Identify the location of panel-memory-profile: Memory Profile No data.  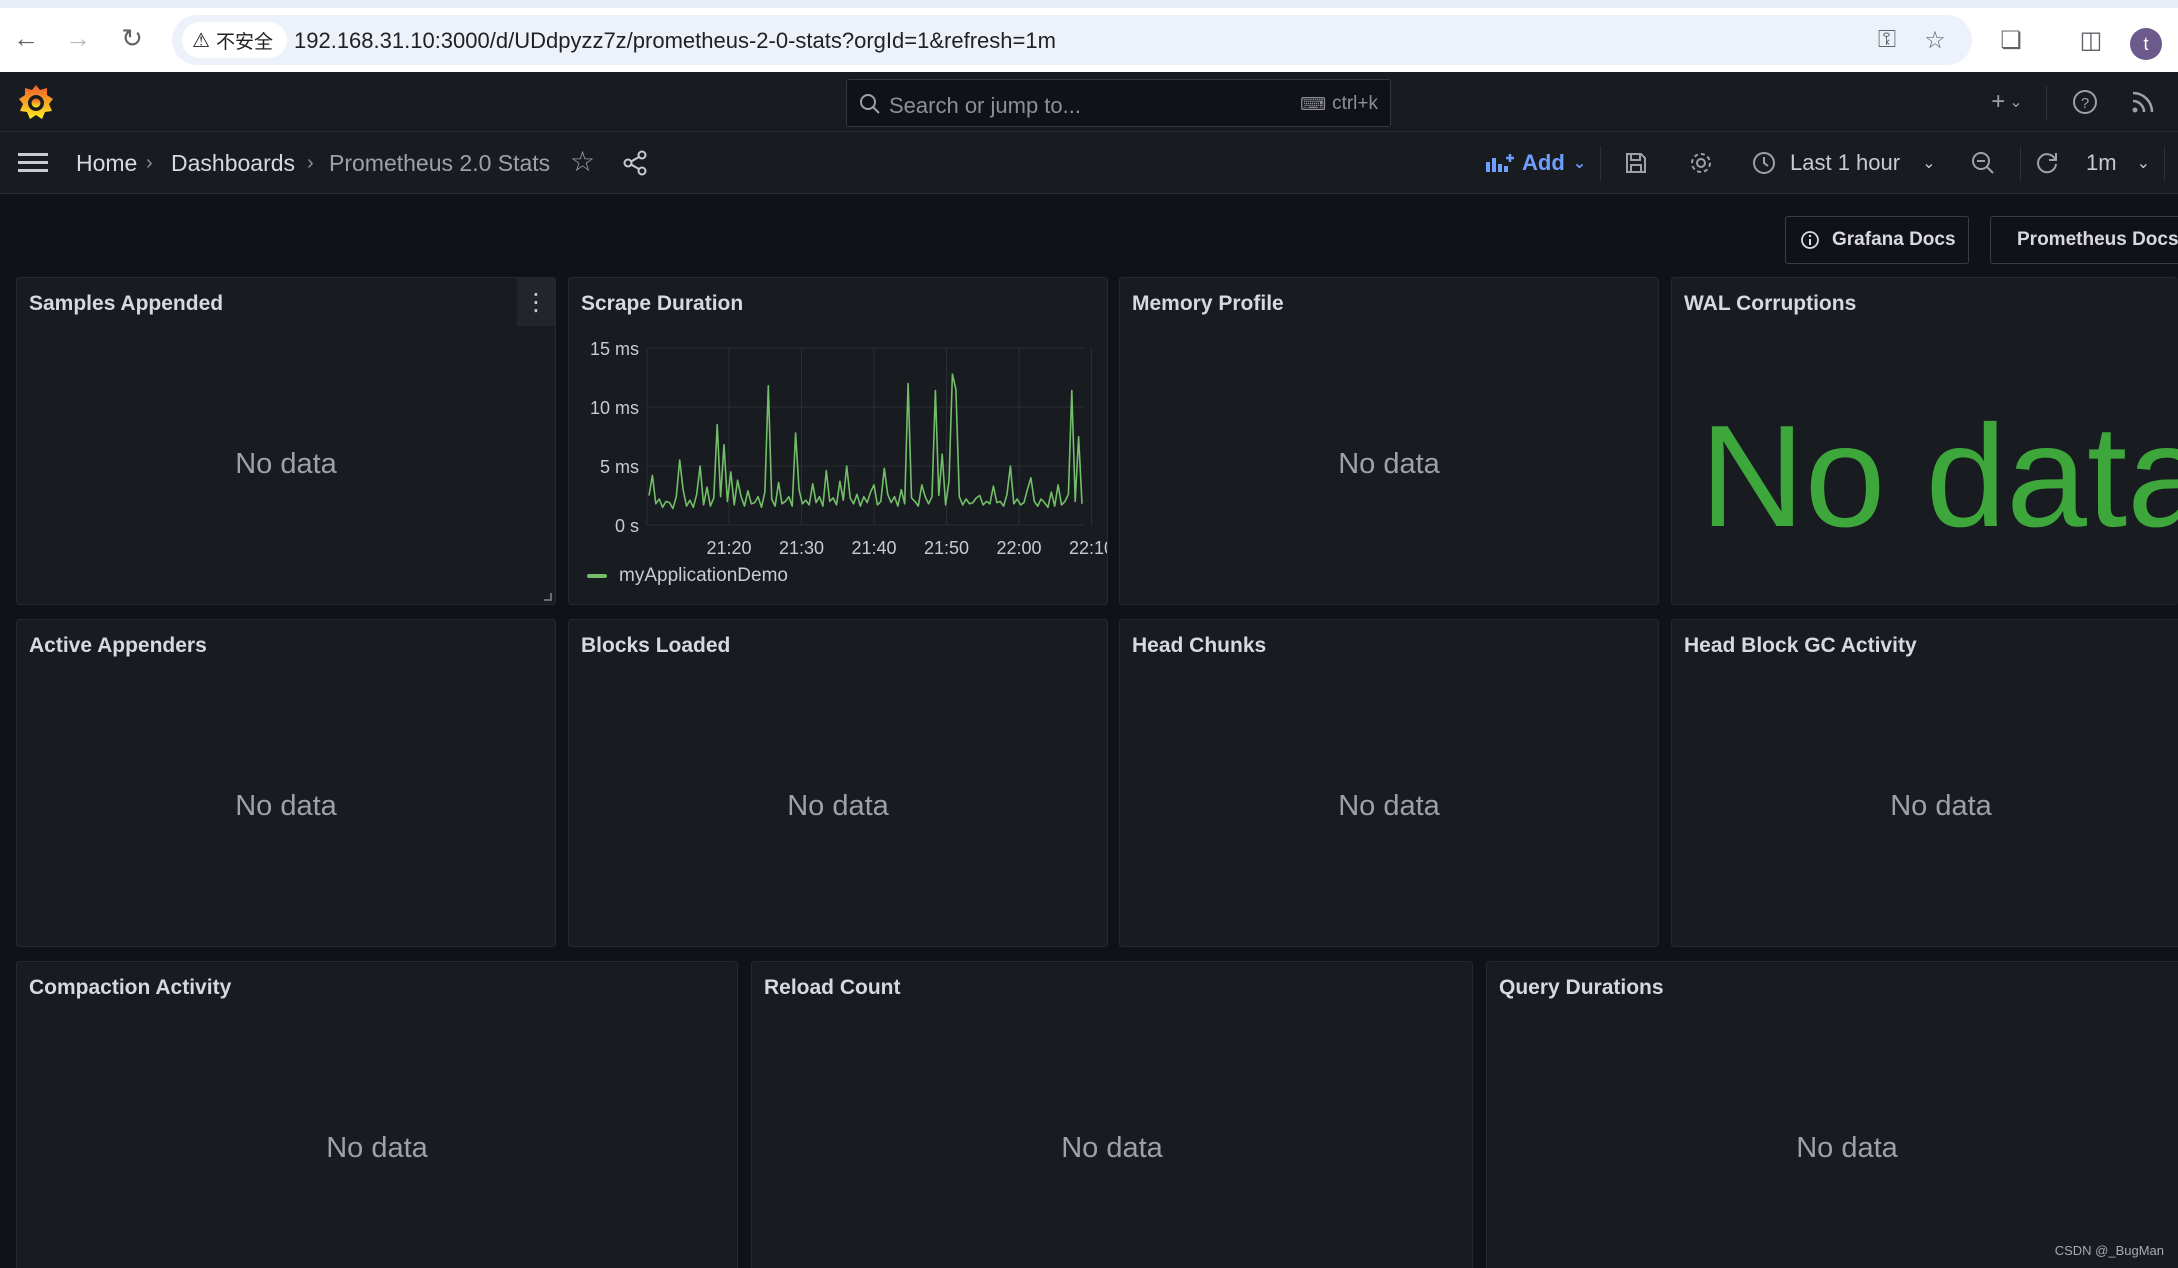
(1389, 441).